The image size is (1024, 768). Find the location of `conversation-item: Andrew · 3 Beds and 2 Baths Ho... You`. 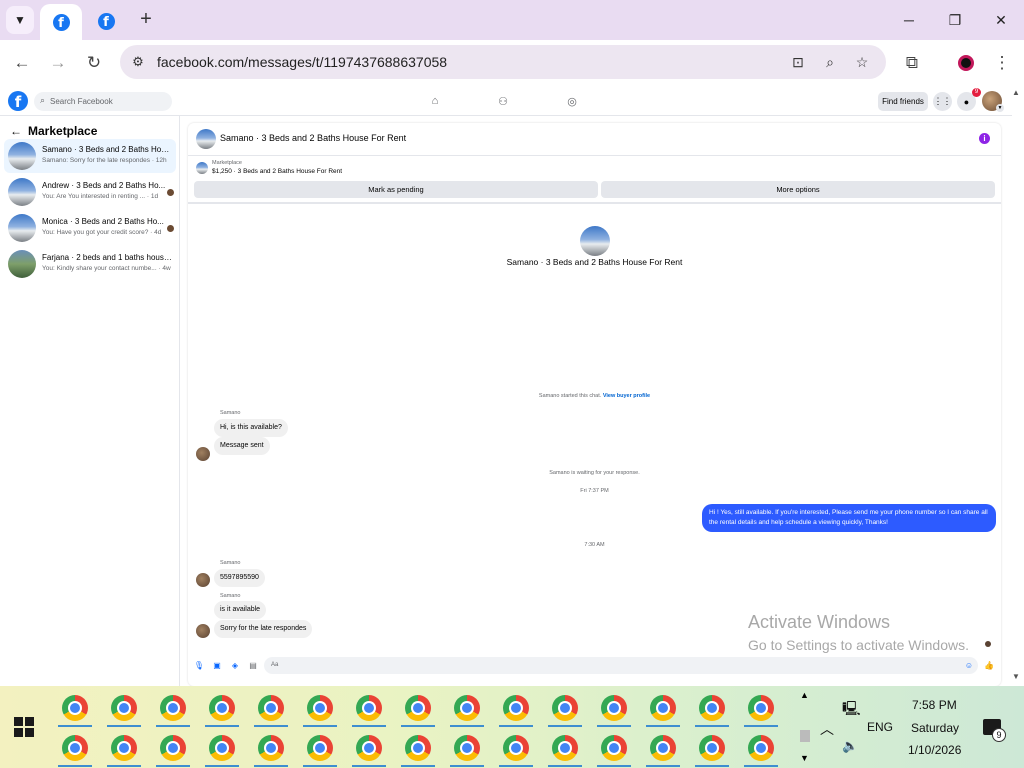

conversation-item: Andrew · 3 Beds and 2 Baths Ho... You is located at coordinates (90, 192).